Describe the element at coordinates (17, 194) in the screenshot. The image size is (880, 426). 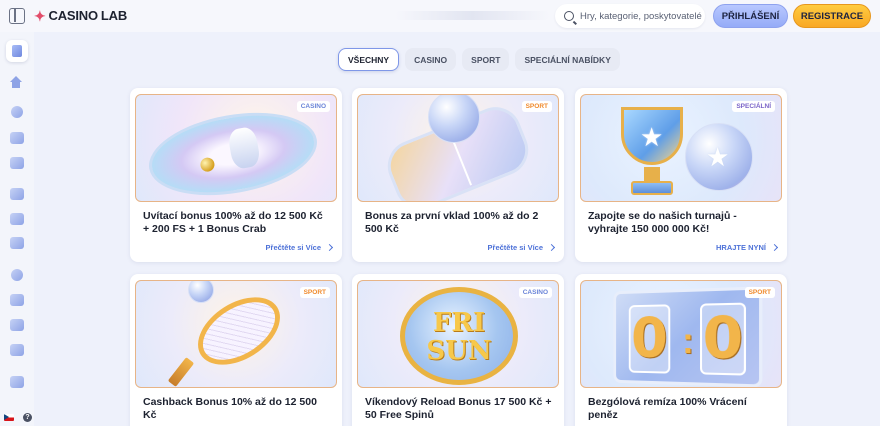
I see `games-icon` at that location.